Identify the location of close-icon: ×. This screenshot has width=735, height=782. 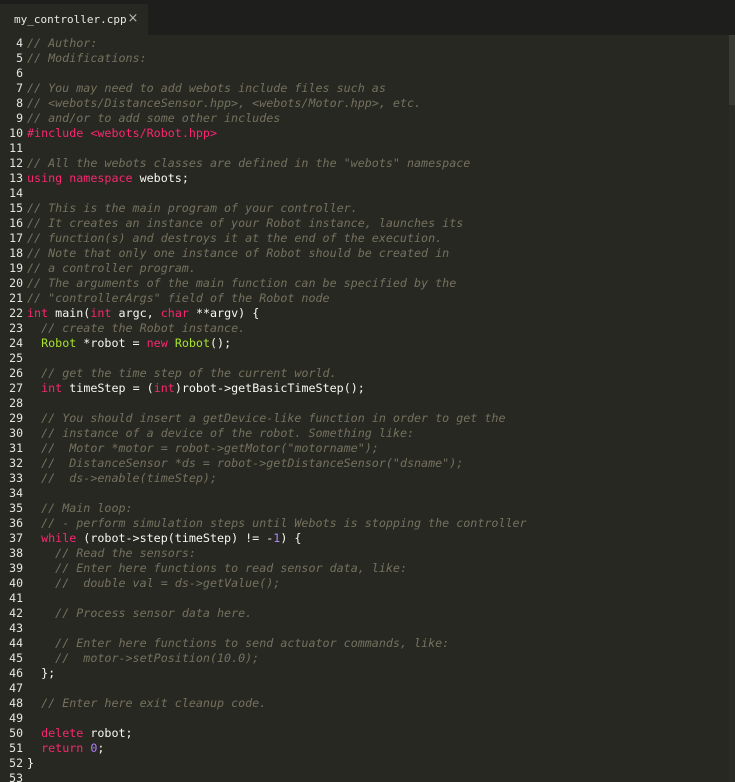
(133, 19).